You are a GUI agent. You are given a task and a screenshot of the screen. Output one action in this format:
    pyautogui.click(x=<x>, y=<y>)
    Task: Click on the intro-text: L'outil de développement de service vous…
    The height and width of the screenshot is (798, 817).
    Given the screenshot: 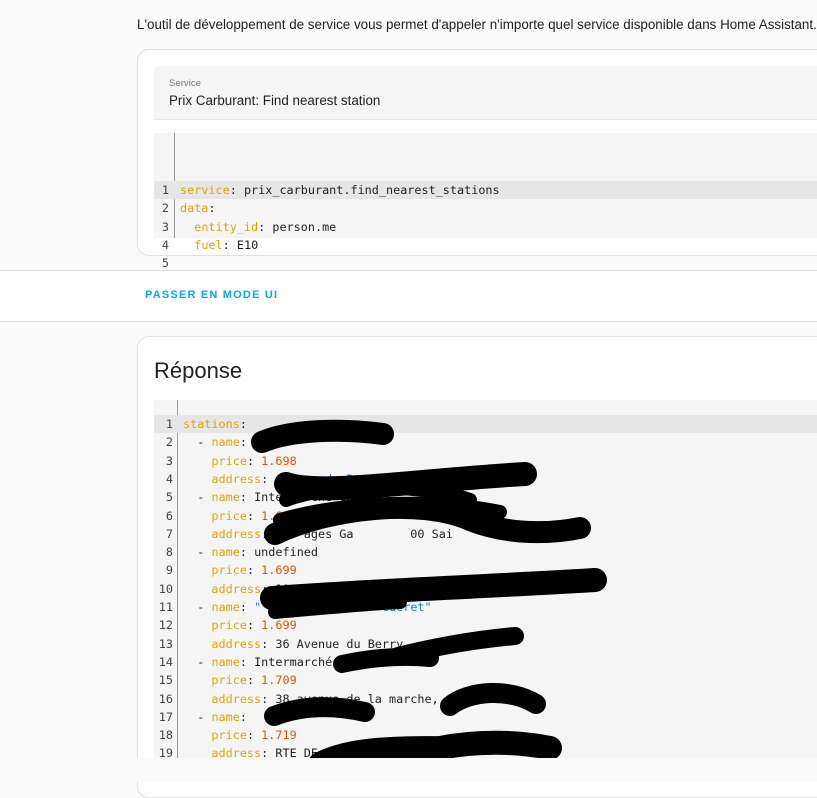 What is the action you would take?
    pyautogui.click(x=477, y=24)
    